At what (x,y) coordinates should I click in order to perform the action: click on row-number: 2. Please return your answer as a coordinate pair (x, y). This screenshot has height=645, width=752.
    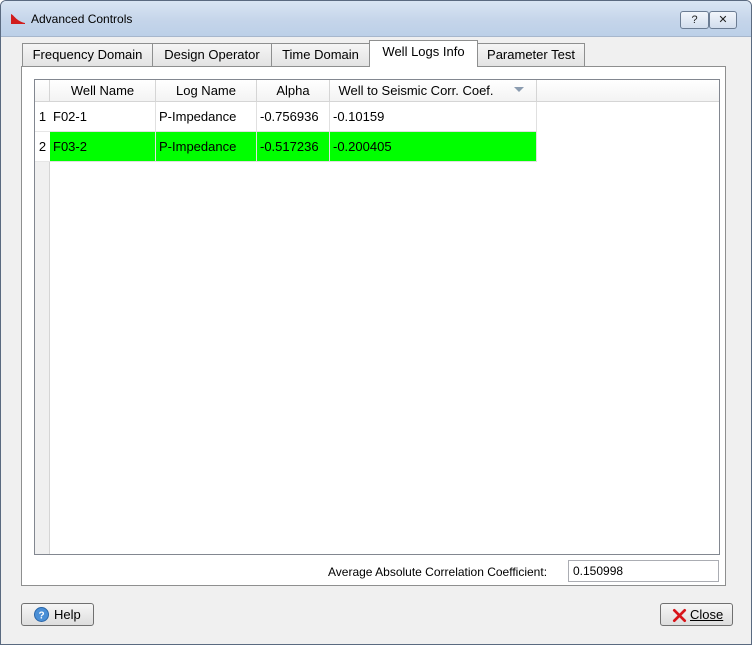
    Looking at the image, I should click on (42, 147).